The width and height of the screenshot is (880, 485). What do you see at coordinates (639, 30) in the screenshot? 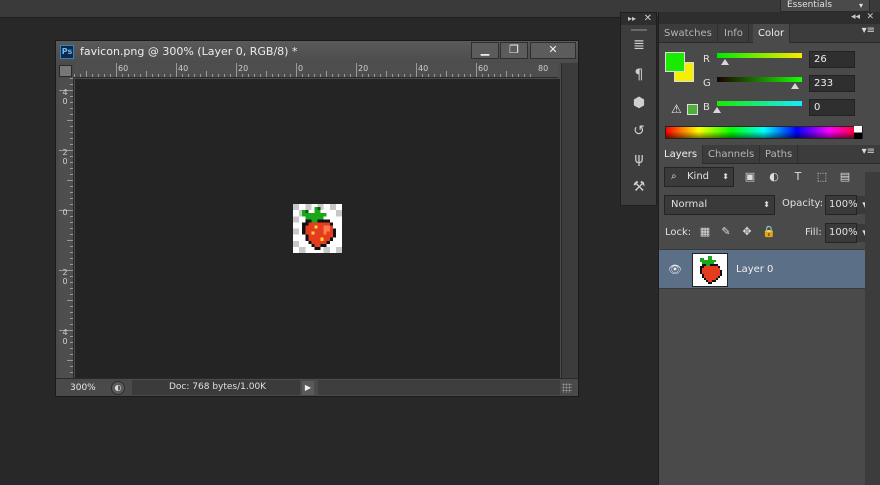
I see `grip-handle` at bounding box center [639, 30].